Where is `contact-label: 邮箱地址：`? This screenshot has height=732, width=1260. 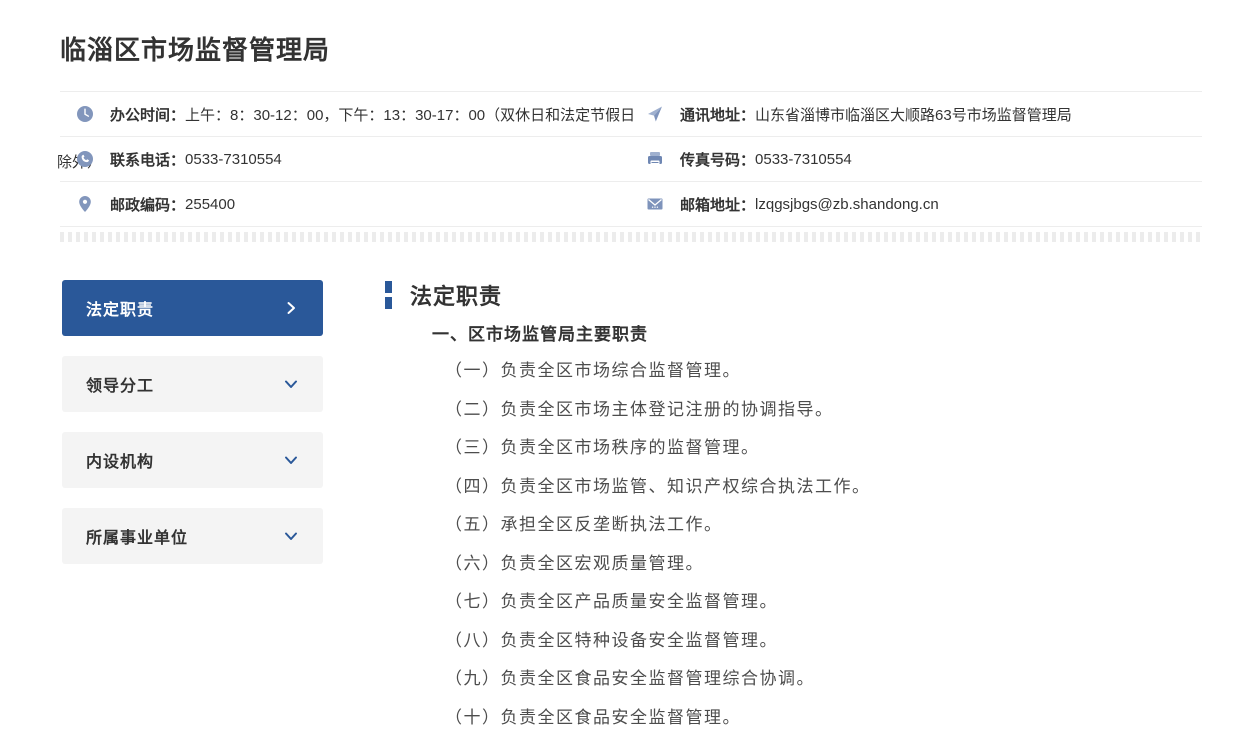
contact-label: 邮箱地址： is located at coordinates (718, 205).